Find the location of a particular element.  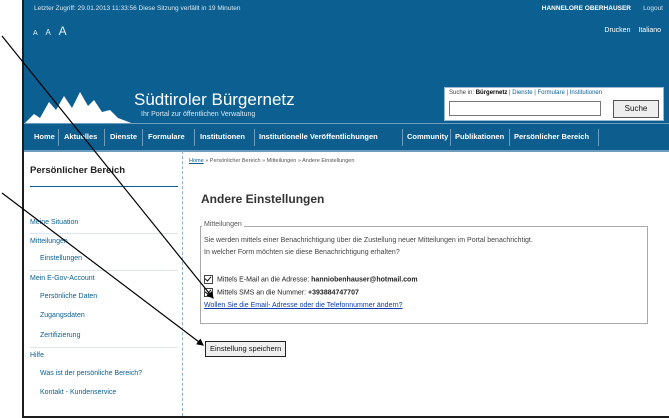

sms-checkbox is located at coordinates (208, 292).